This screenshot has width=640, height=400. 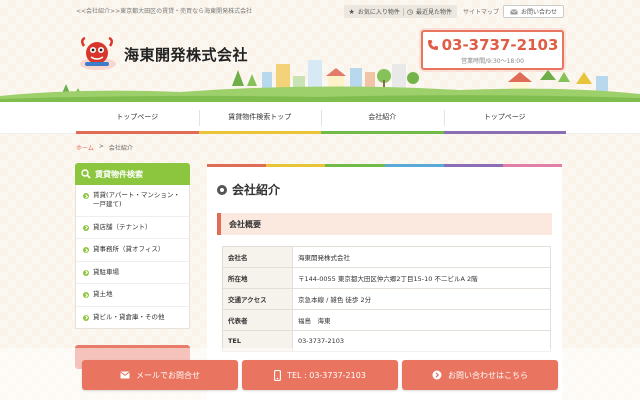 I want to click on phone-icon, so click(x=432, y=45).